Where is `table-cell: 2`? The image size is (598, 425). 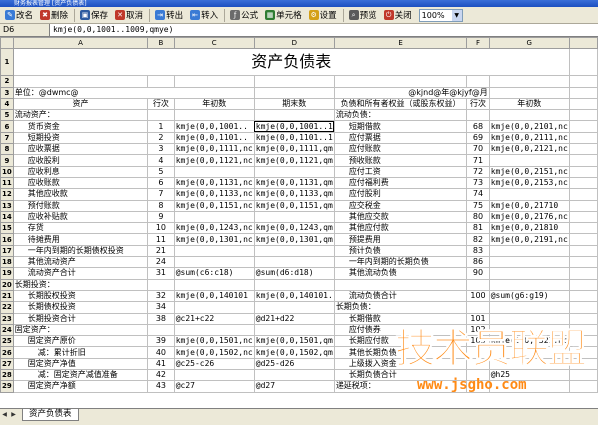
table-cell: 2 is located at coordinates (161, 138).